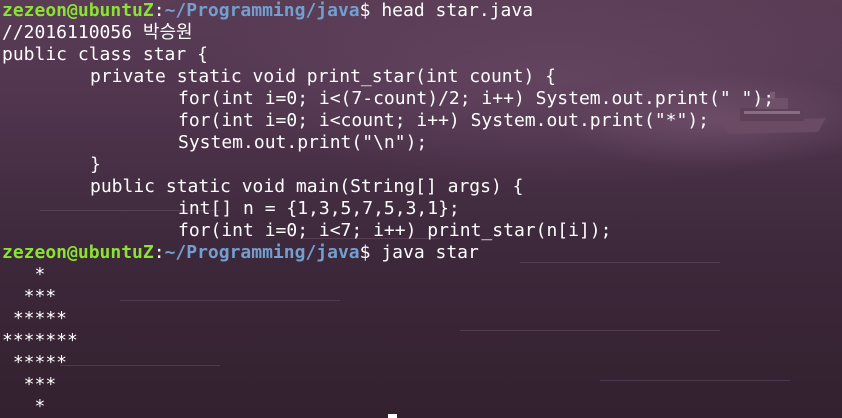  Describe the element at coordinates (319, 208) in the screenshot. I see `source-line: int[] n = {1,3,5,7,5,3,1};` at that location.